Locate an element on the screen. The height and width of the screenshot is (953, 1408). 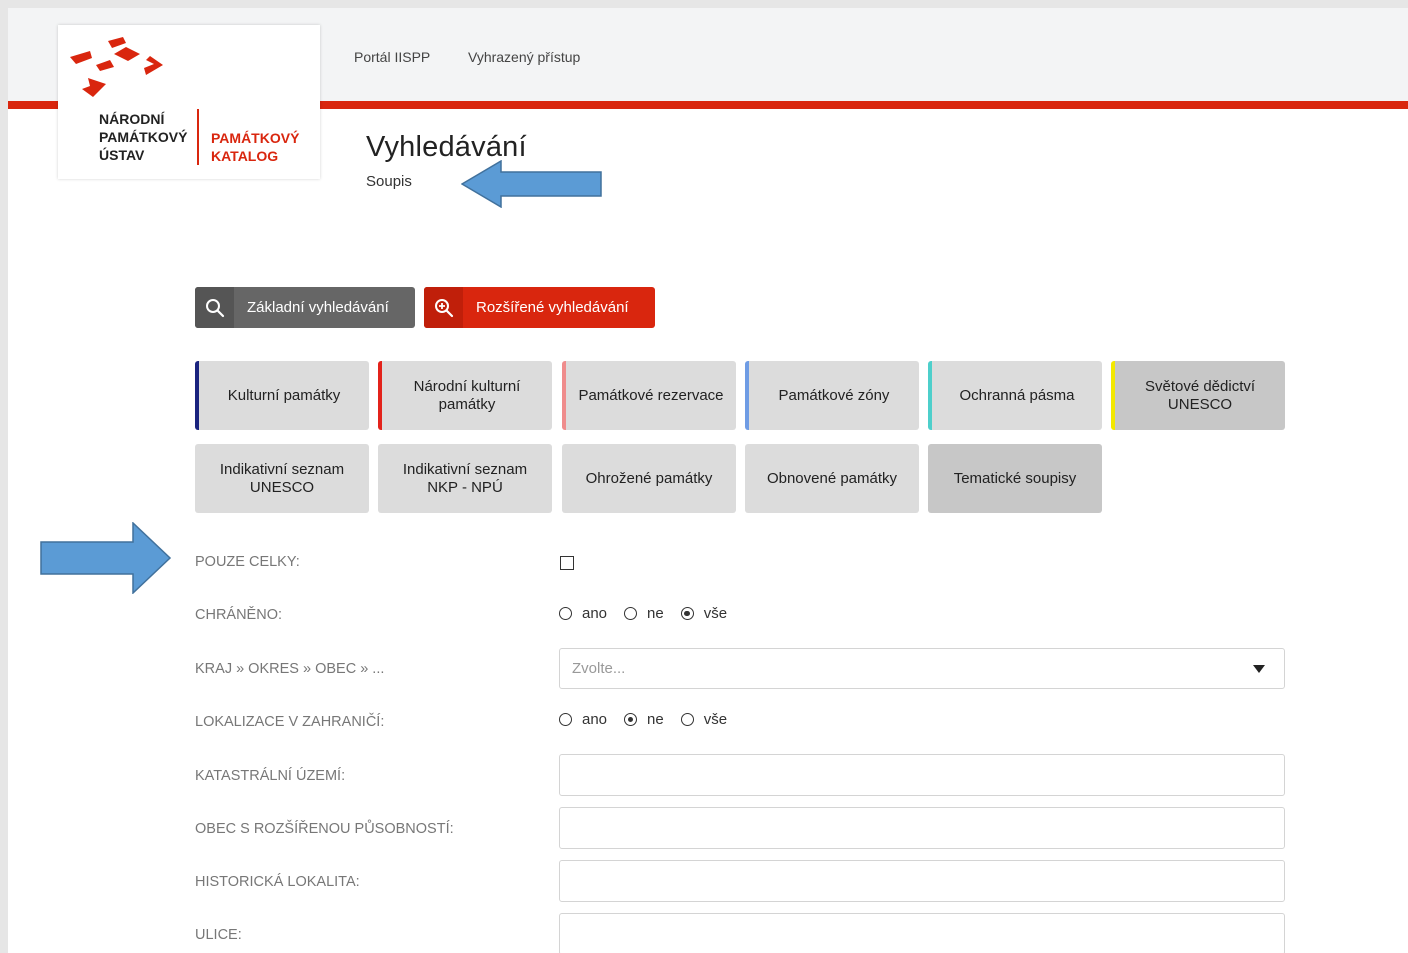
basic-search-button: Základní vyhledávání is located at coordinates (305, 307).